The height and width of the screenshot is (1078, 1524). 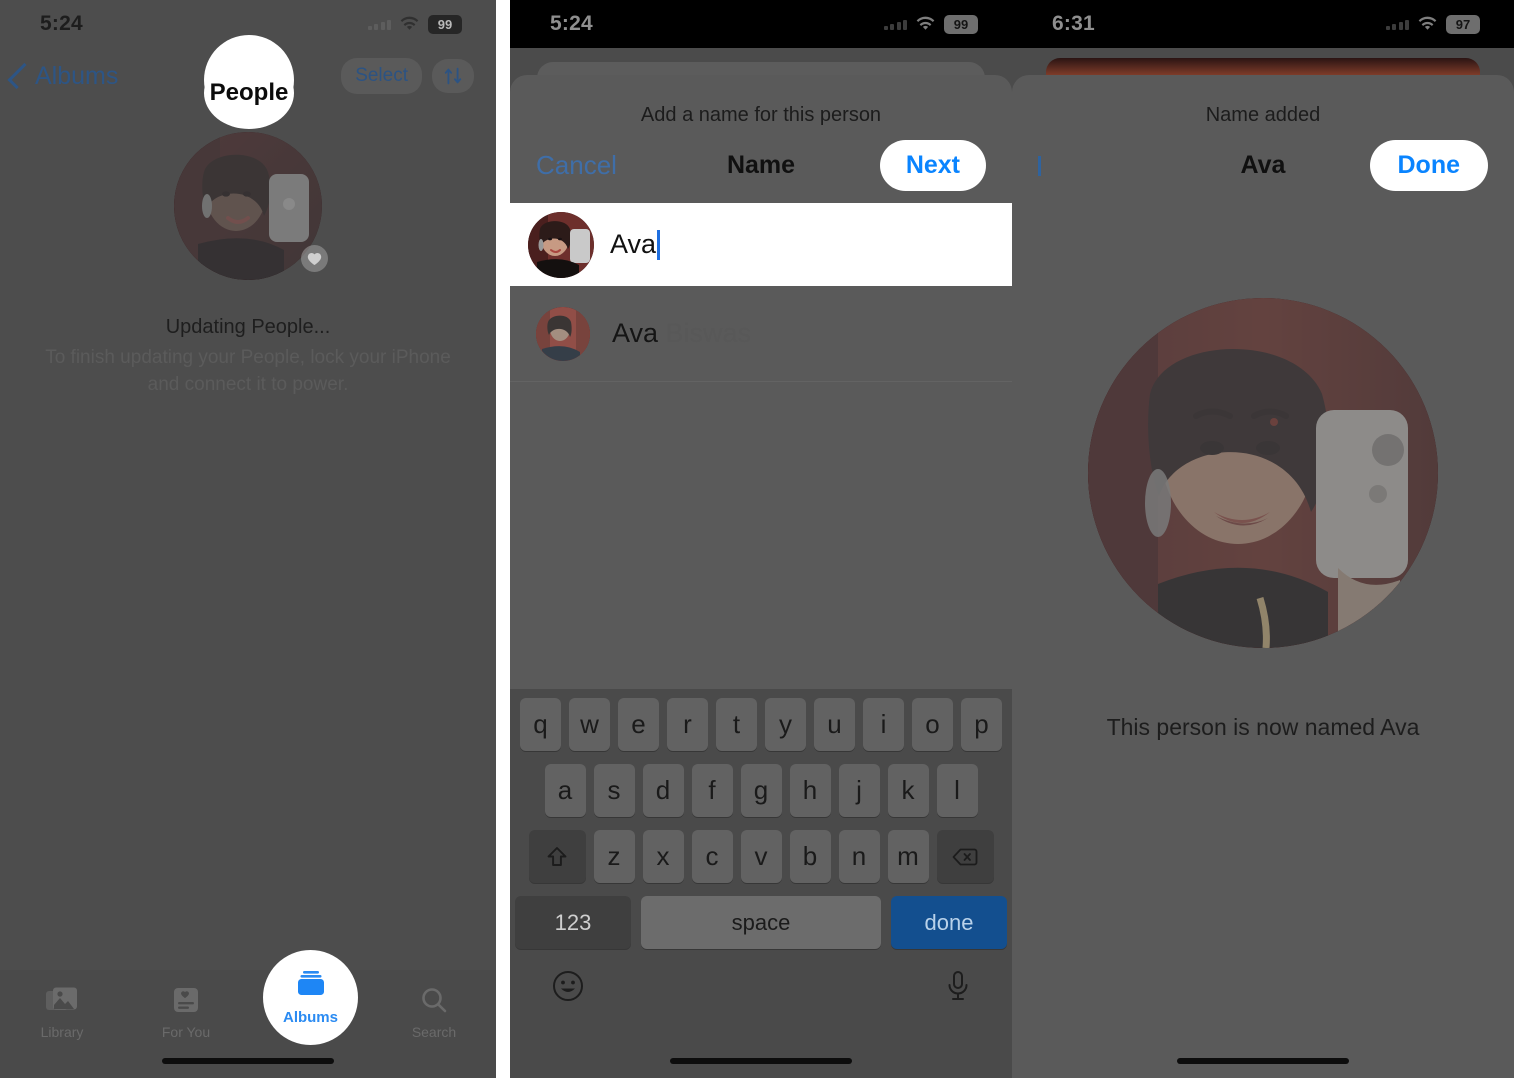 What do you see at coordinates (908, 790) in the screenshot?
I see `key-k: k` at bounding box center [908, 790].